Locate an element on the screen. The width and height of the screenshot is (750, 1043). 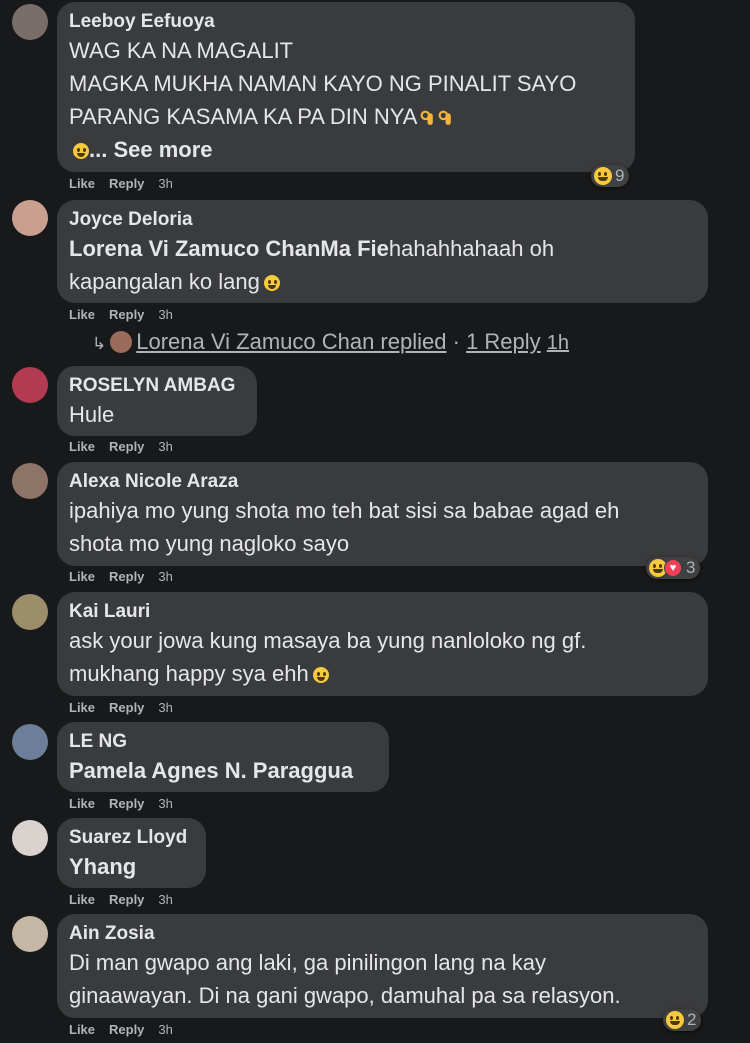
reaction-count: 9 is located at coordinates (610, 176).